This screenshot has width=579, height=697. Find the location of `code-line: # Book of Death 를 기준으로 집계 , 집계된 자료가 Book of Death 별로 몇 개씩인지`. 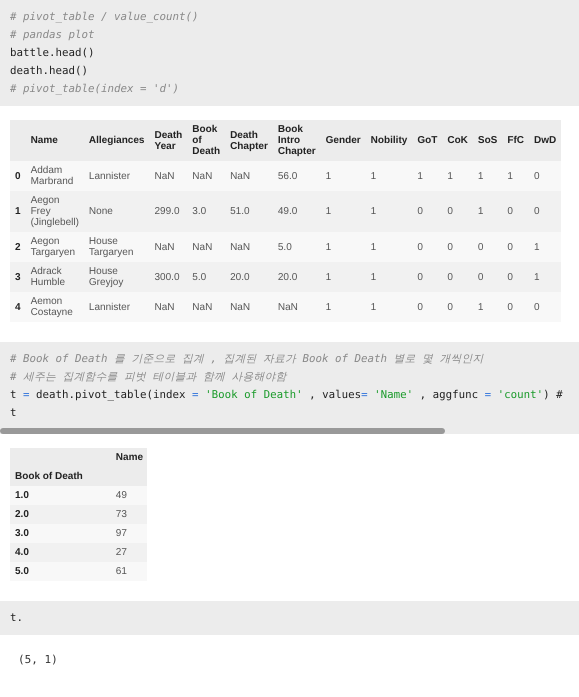

code-line: # Book of Death 를 기준으로 집계 , 집계된 자료가 Book of Death 별로 몇 개씩인지 is located at coordinates (247, 359).